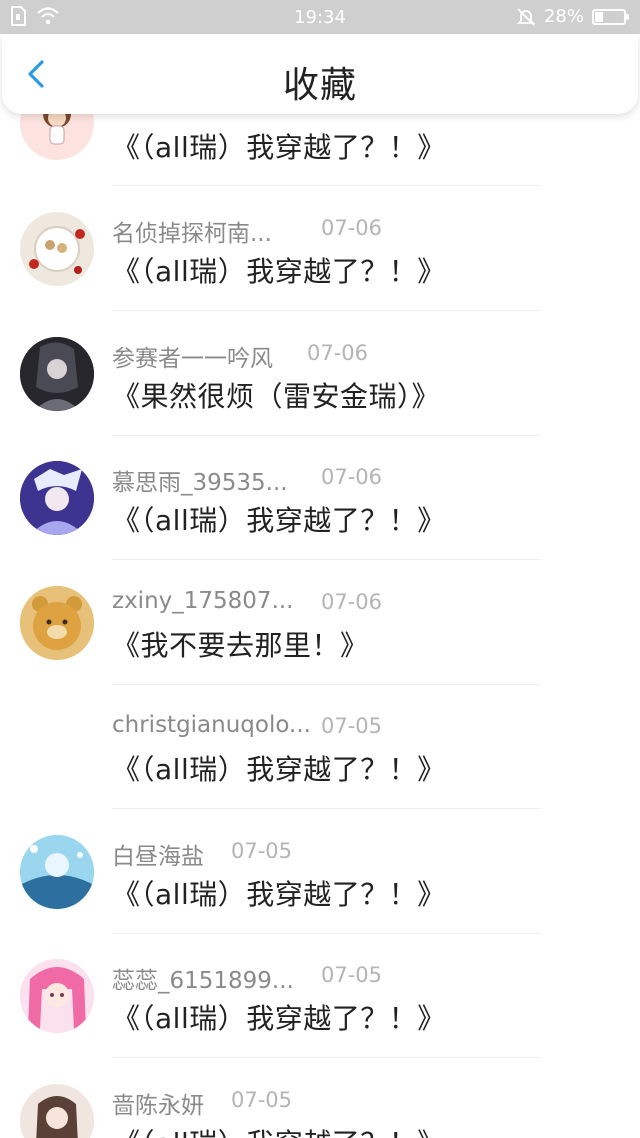  Describe the element at coordinates (320, 1098) in the screenshot. I see `favorite-item: 啬陈永妍 07-05 《（all瑞）我穿越了？！》` at that location.